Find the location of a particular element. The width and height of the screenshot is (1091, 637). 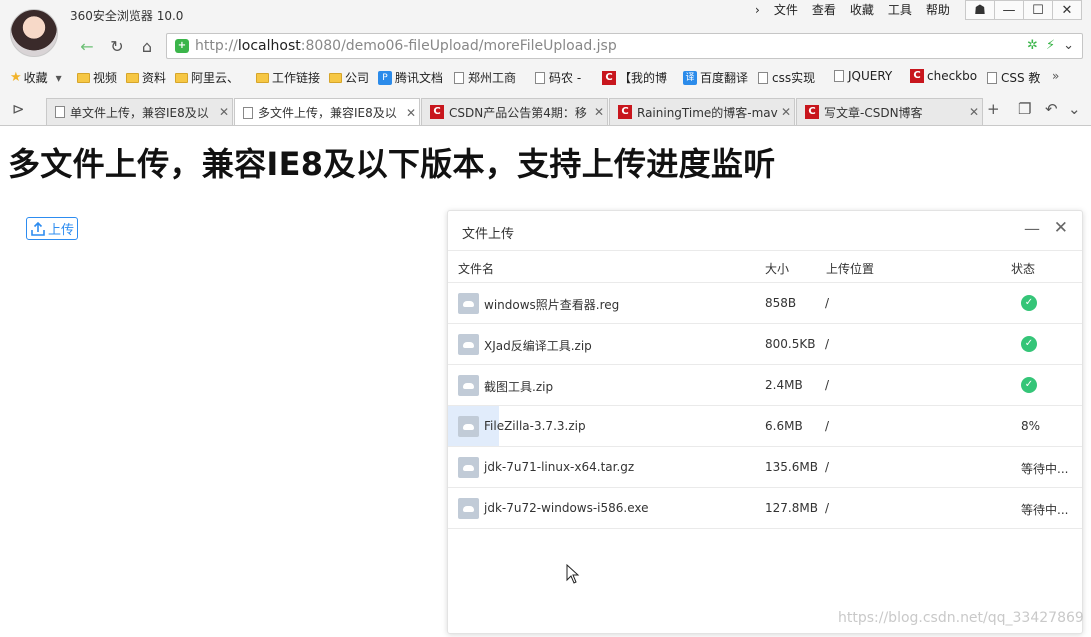

tab-rainingtime-blog: C RainingTime的博客-mav ✕ is located at coordinates (702, 111).